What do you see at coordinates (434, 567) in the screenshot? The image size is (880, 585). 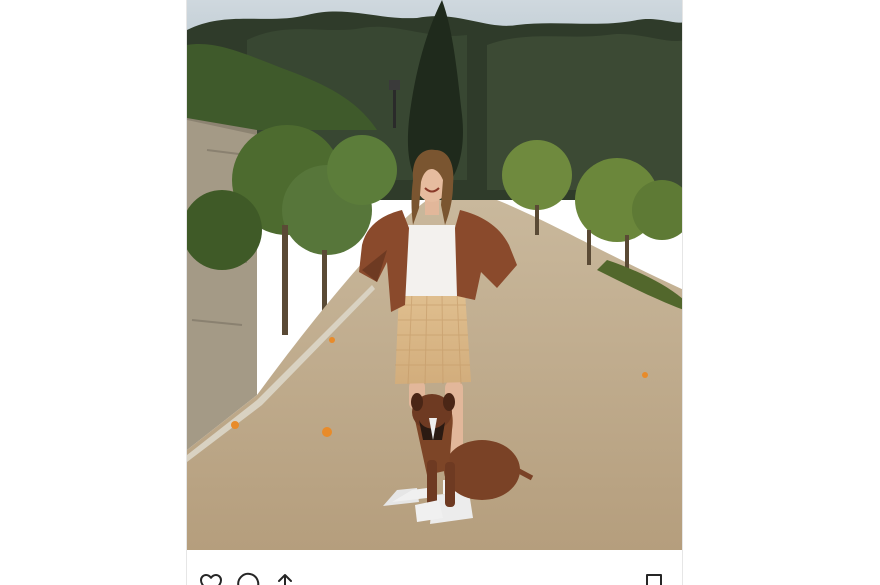 I see `post-action-bar` at bounding box center [434, 567].